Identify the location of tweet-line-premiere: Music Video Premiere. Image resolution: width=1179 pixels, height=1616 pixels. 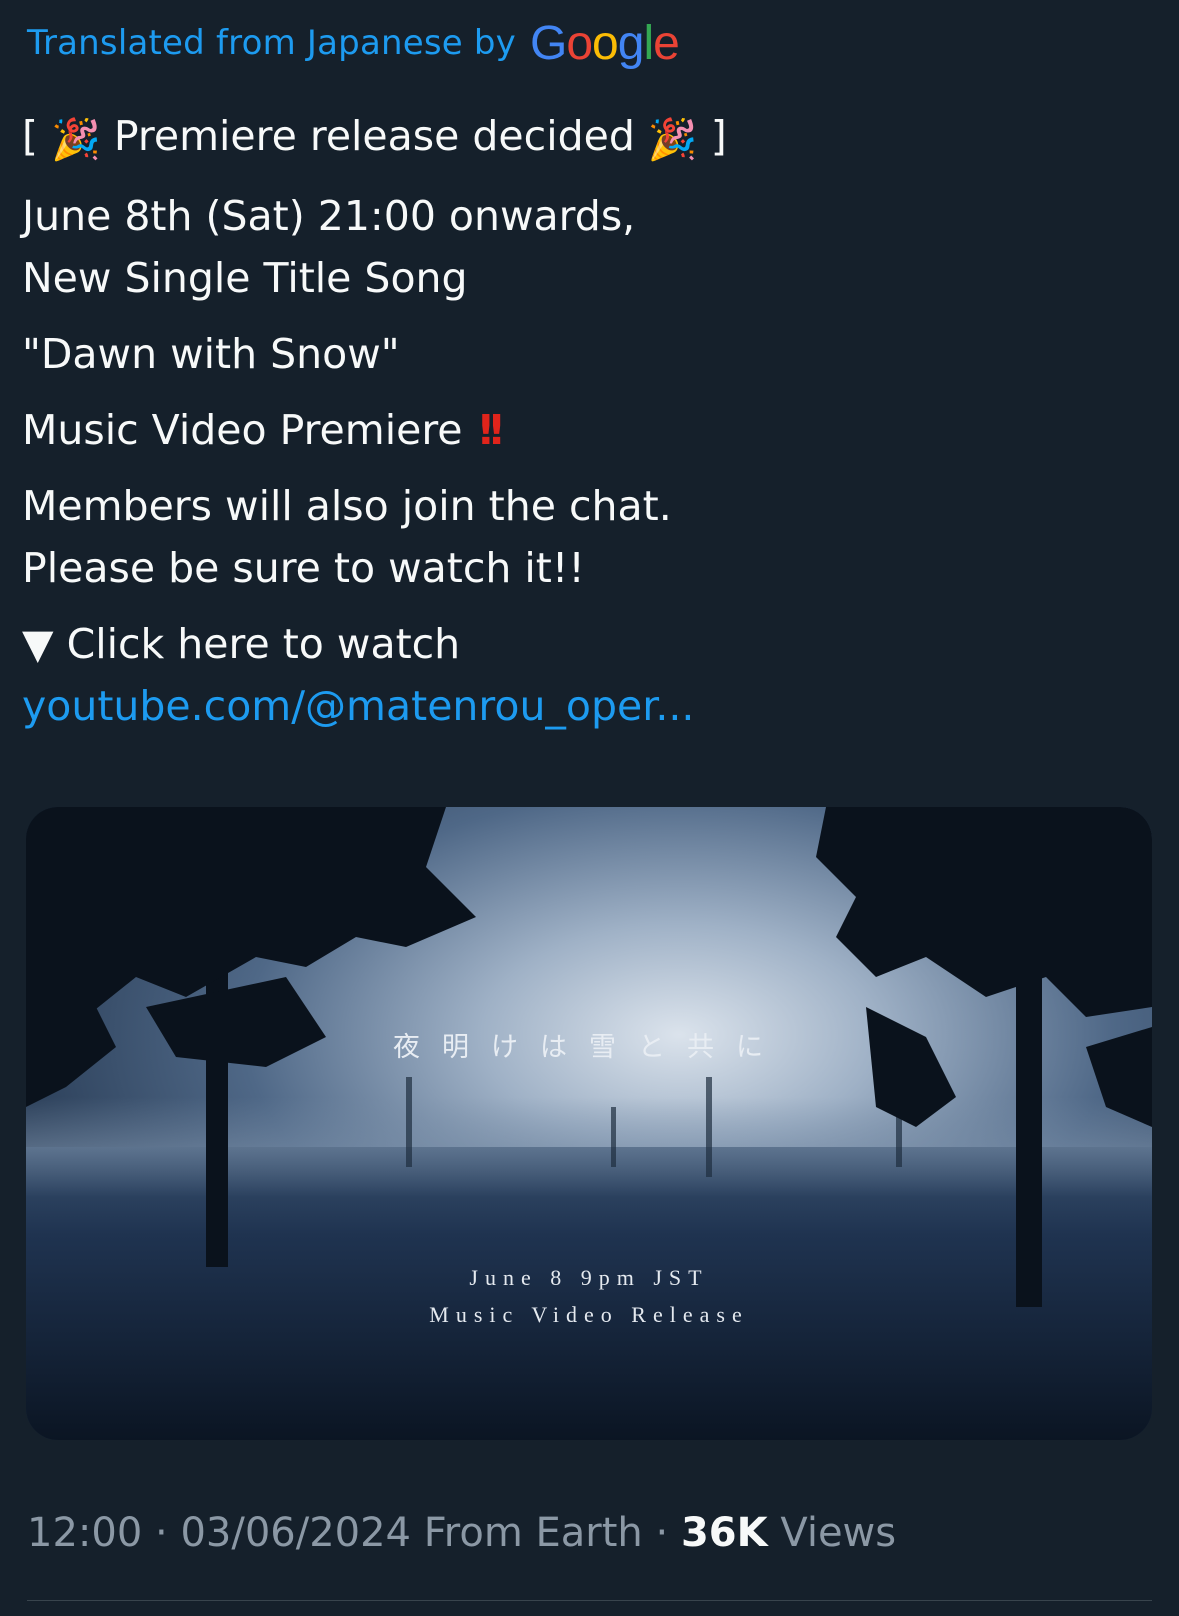
(242, 430).